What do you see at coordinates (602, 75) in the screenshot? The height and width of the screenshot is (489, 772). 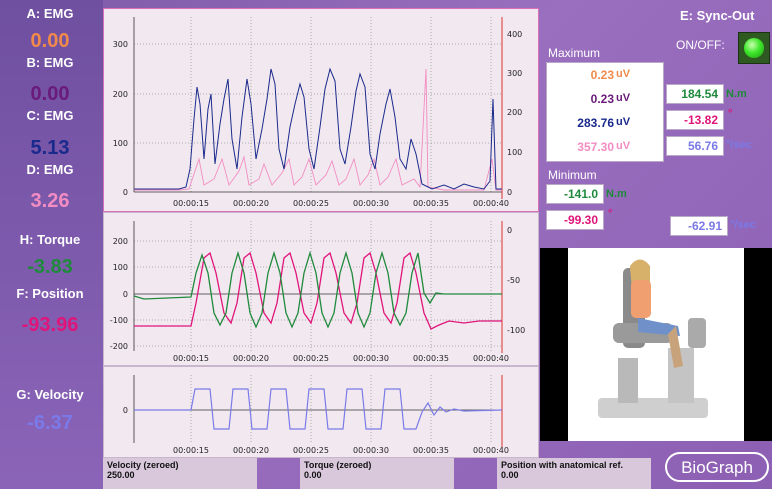 I see `max-emg-a-value: 0.23` at bounding box center [602, 75].